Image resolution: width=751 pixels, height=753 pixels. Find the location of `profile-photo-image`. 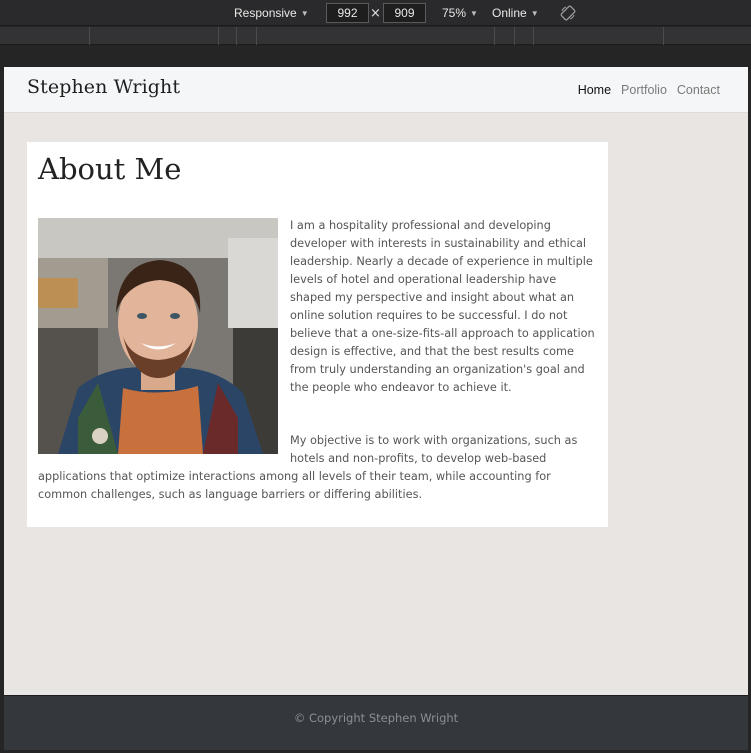

profile-photo-image is located at coordinates (158, 336).